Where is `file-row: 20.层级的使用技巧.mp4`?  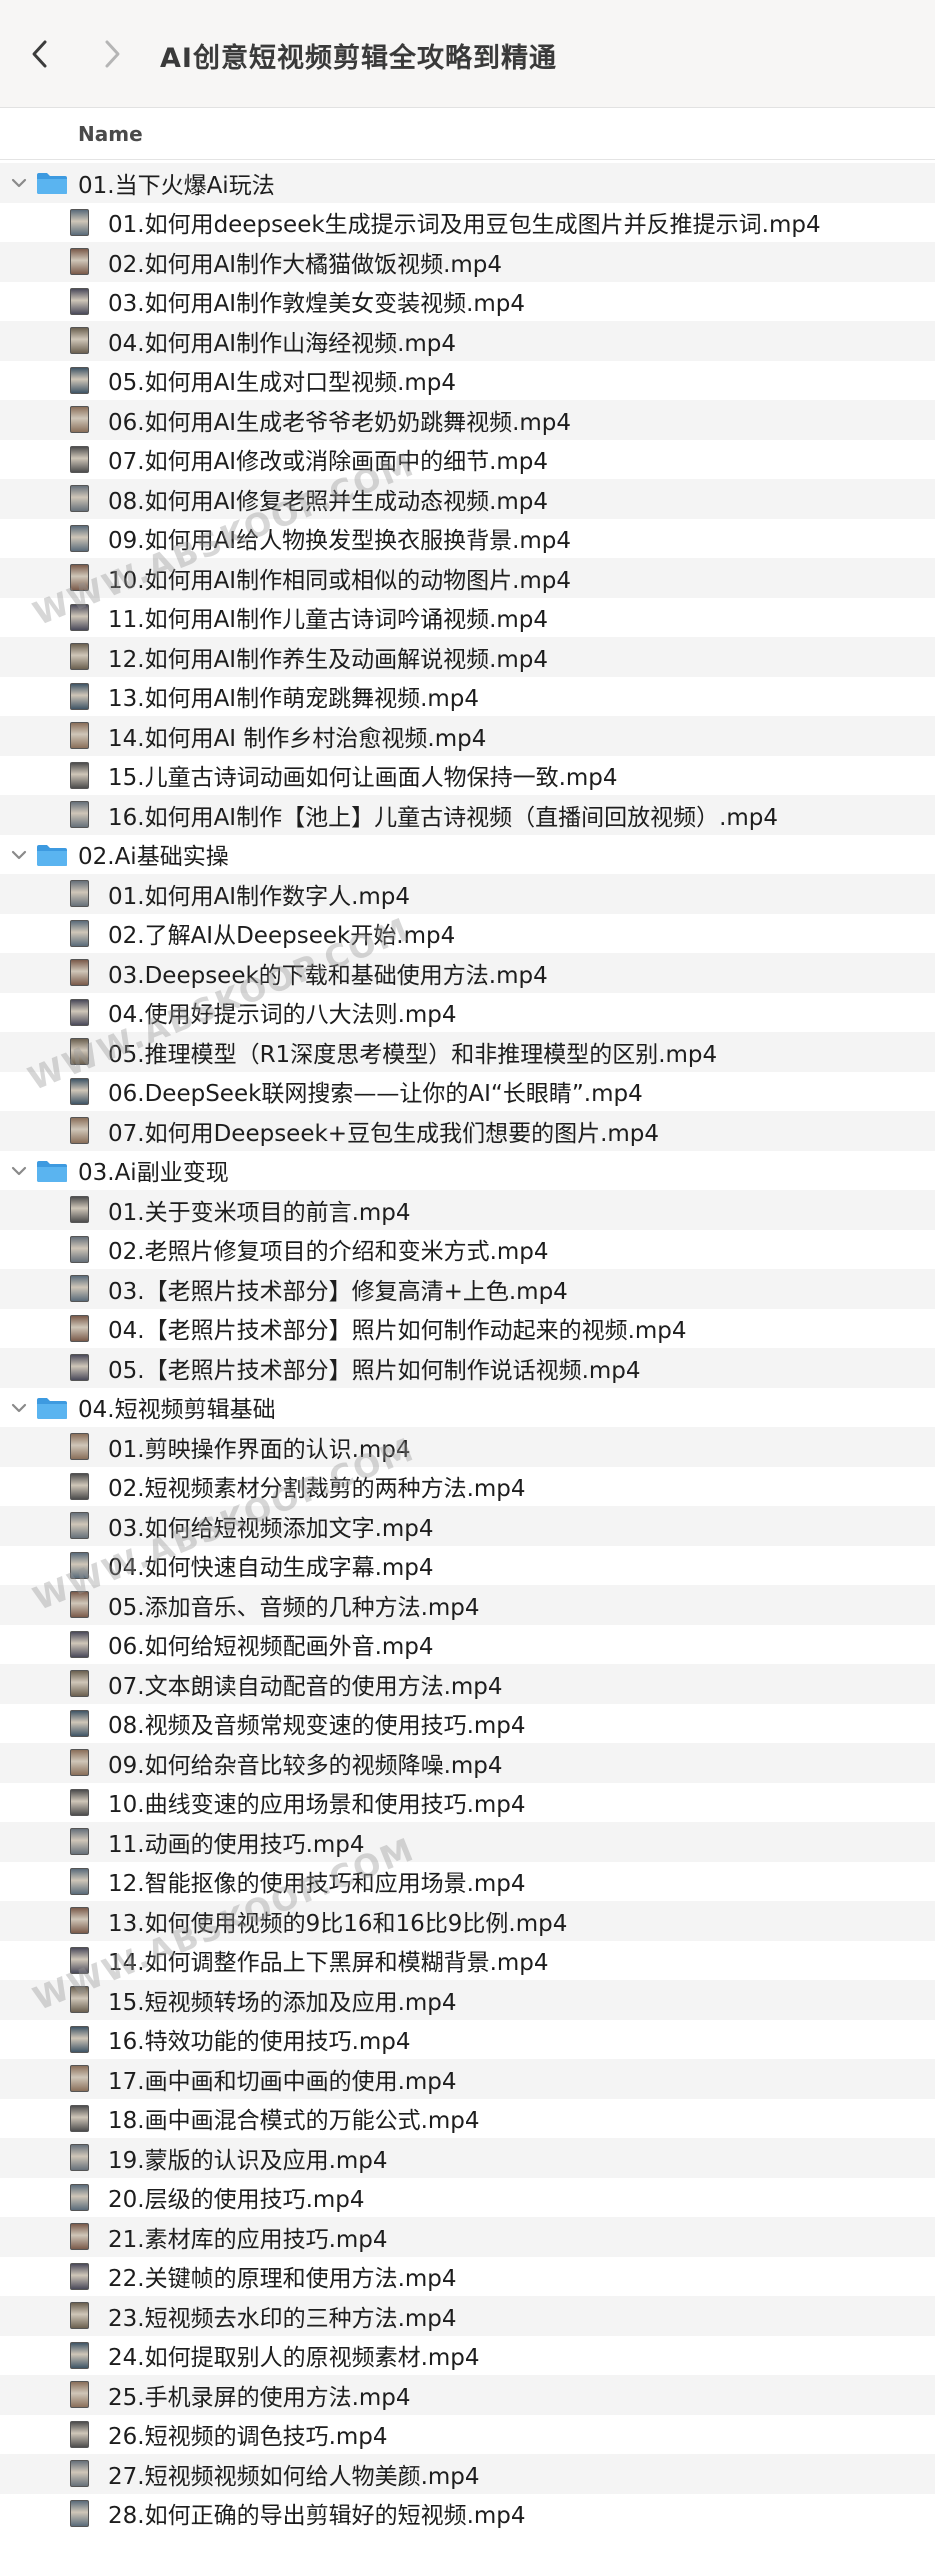 file-row: 20.层级的使用技巧.mp4 is located at coordinates (467, 2198).